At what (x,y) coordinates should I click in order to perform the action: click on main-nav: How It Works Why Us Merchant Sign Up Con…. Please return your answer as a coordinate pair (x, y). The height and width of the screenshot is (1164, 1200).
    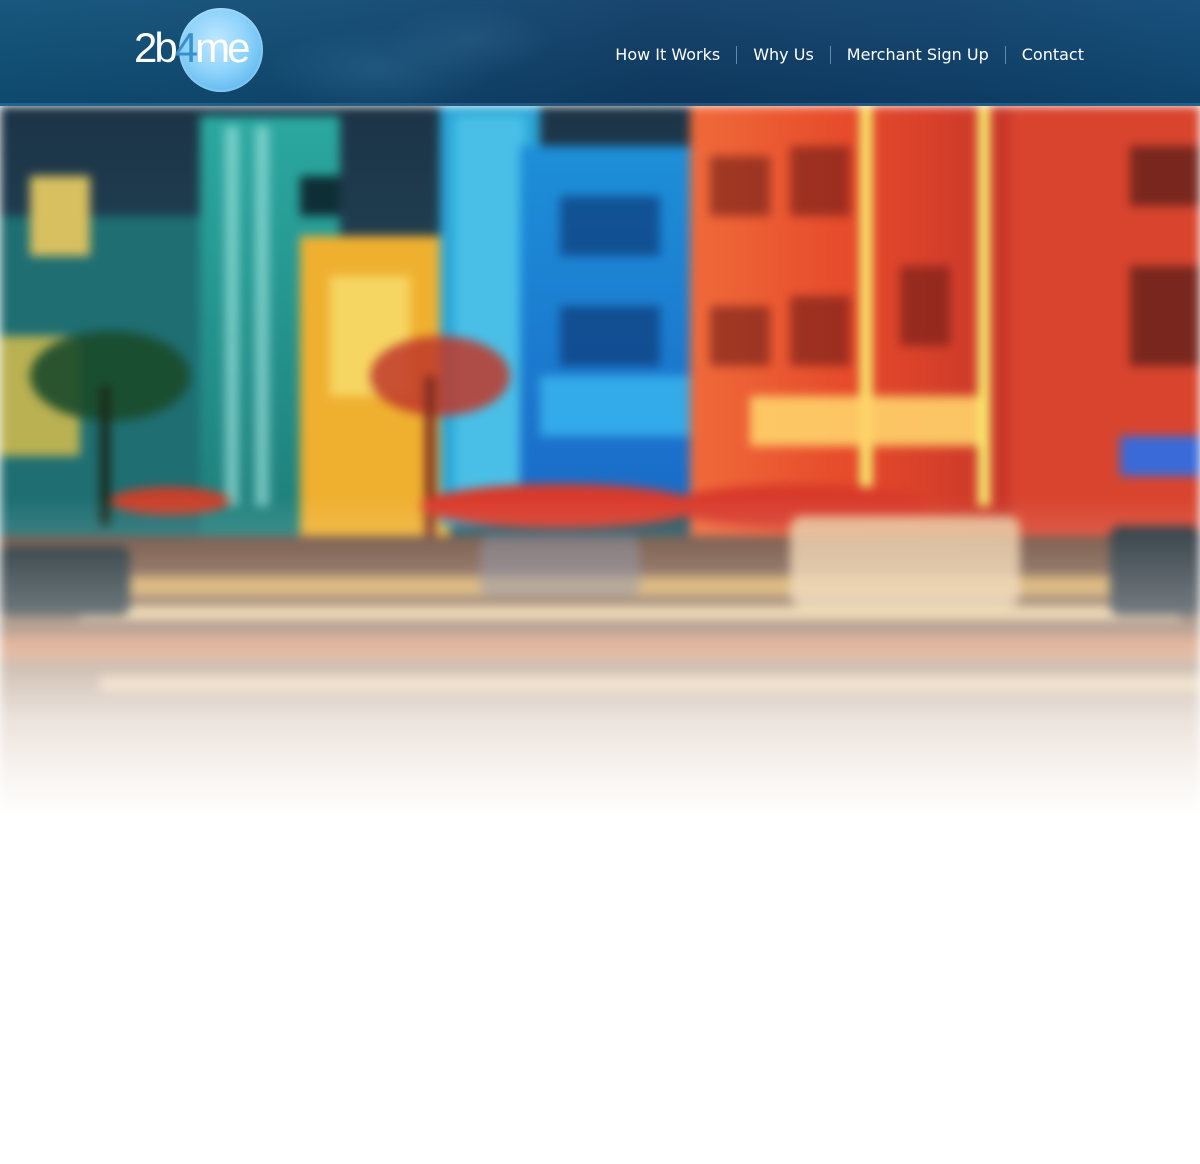
    Looking at the image, I should click on (841, 55).